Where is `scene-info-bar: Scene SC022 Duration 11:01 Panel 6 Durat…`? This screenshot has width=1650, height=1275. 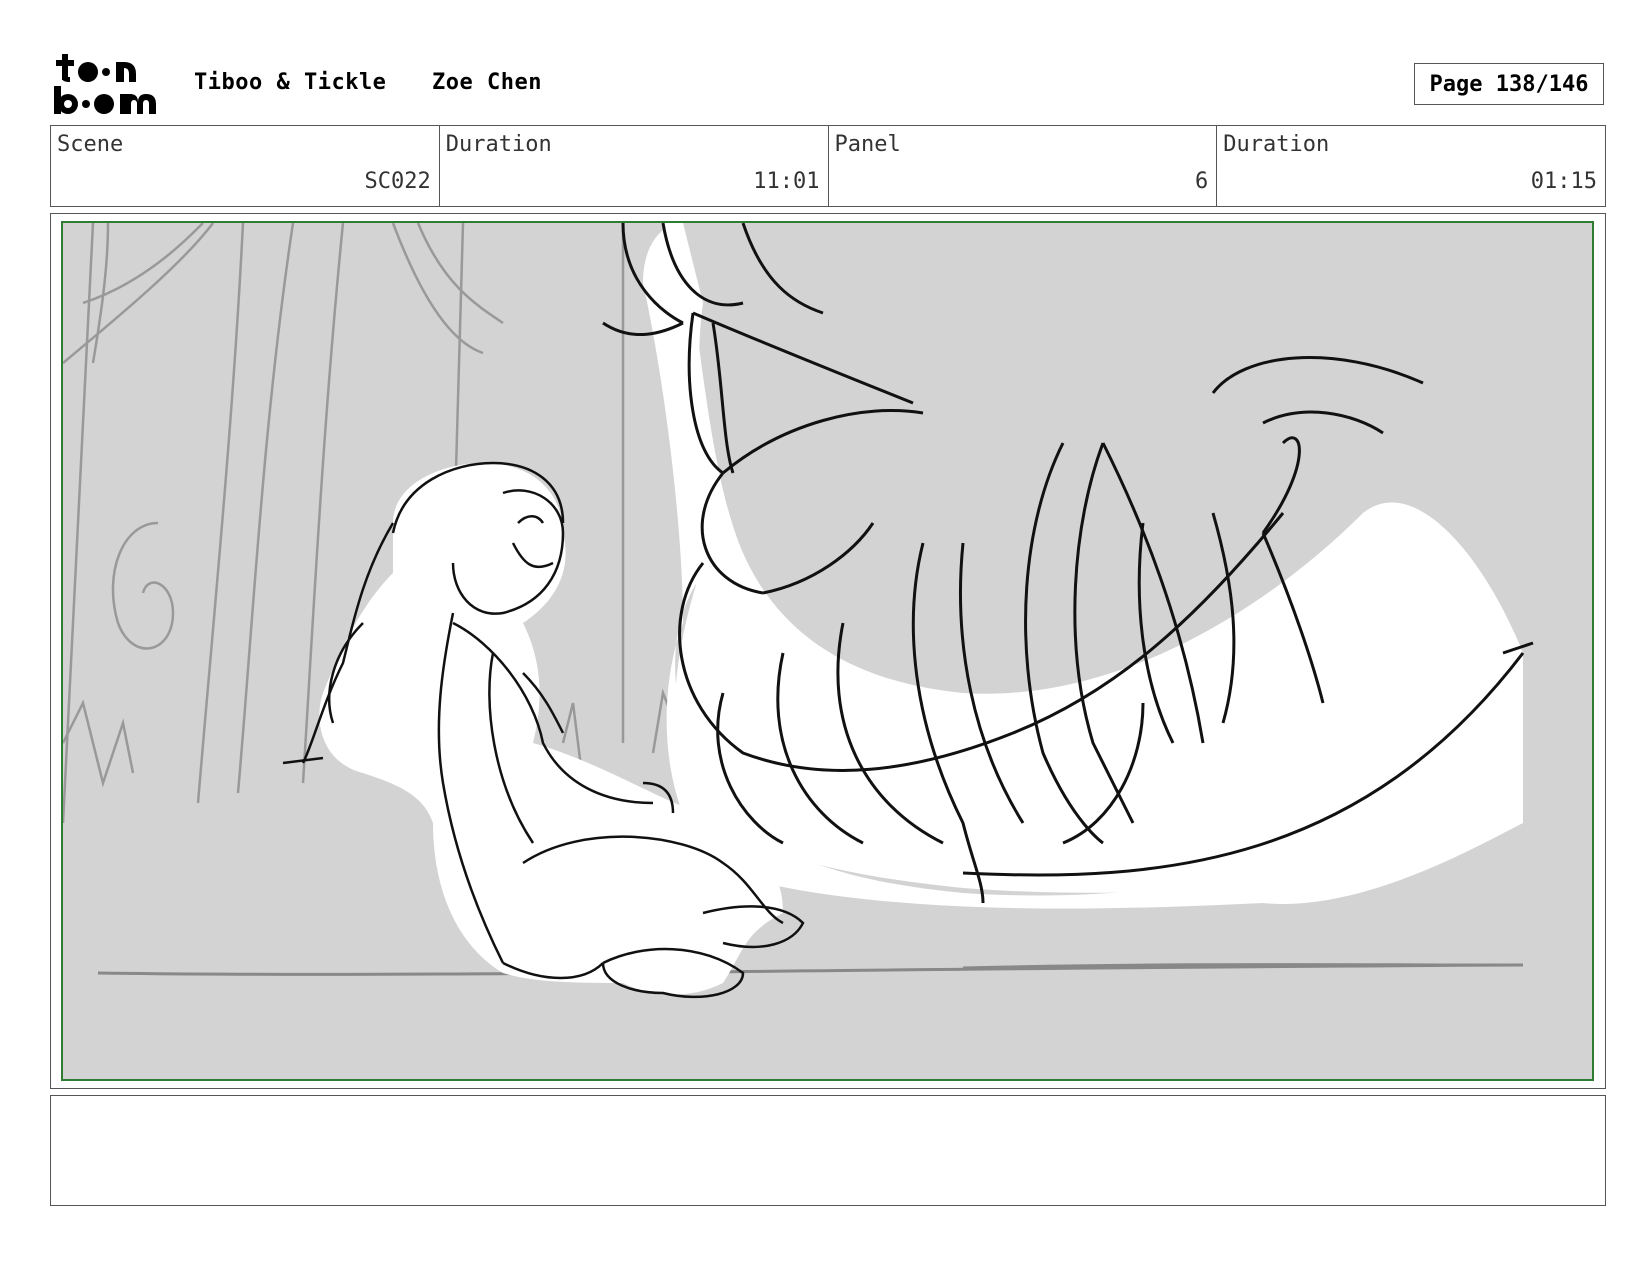
scene-info-bar: Scene SC022 Duration 11:01 Panel 6 Durat… is located at coordinates (828, 166).